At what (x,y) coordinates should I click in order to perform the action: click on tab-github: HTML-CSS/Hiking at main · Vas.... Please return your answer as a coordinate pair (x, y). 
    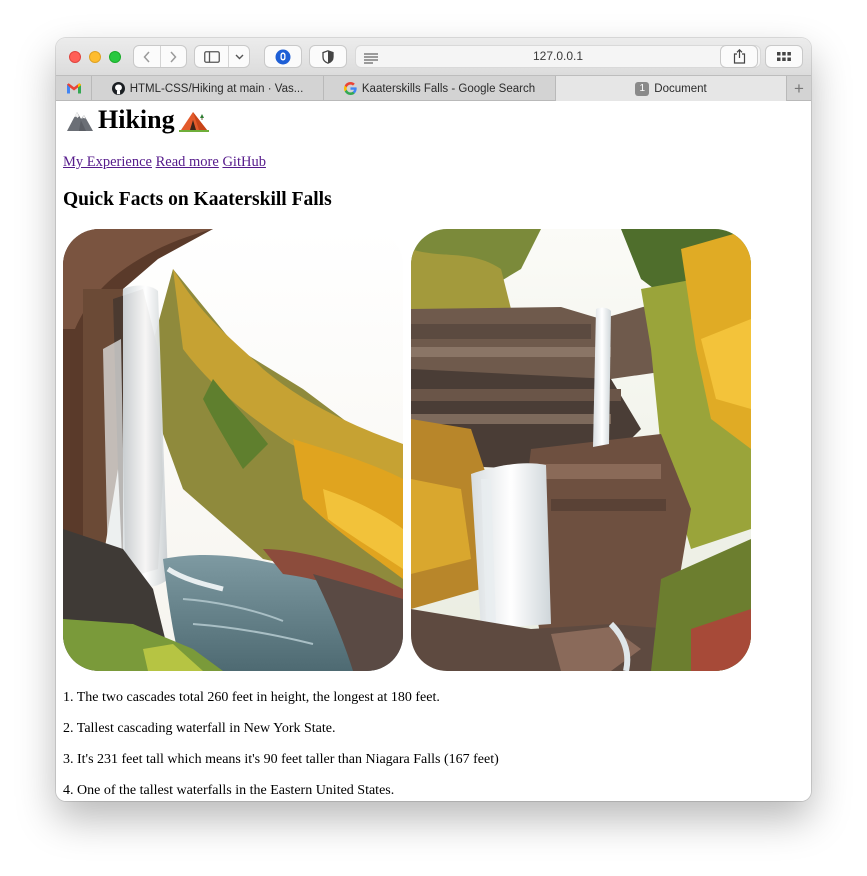
    Looking at the image, I should click on (208, 88).